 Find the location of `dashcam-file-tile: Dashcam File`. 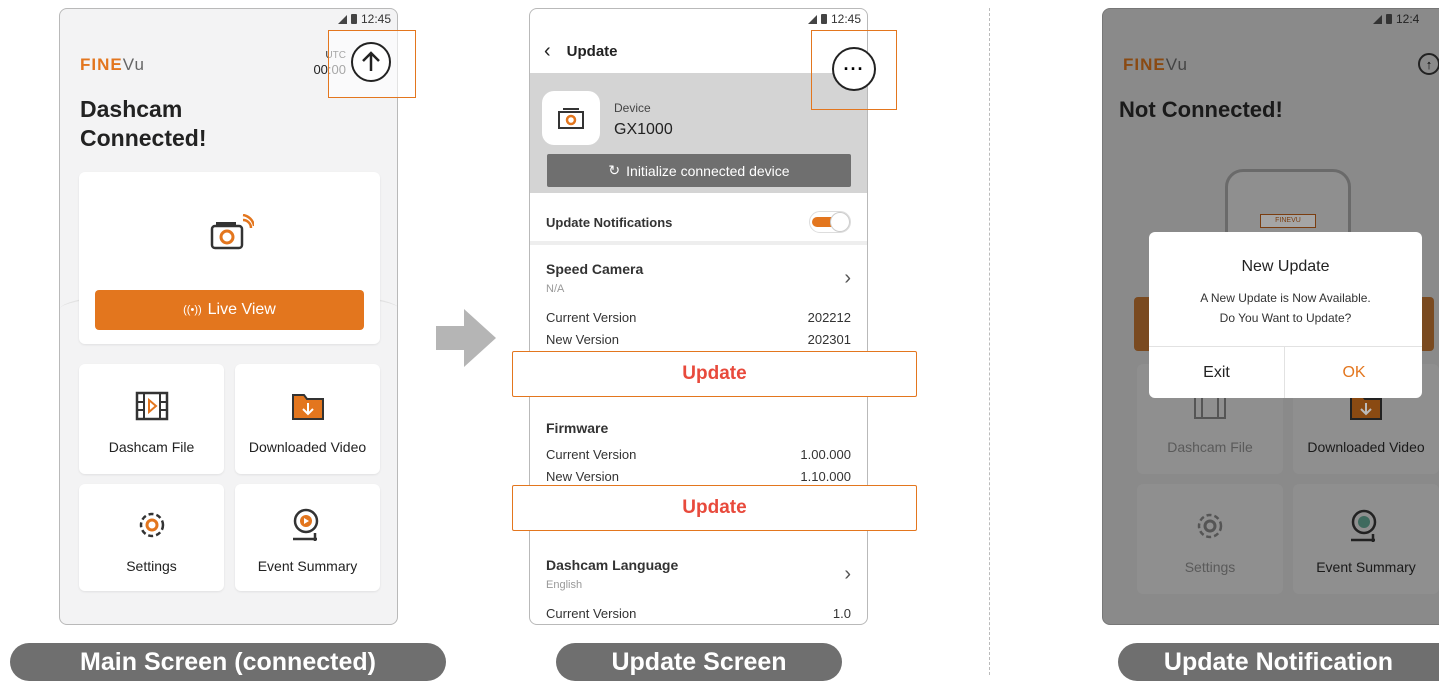

dashcam-file-tile: Dashcam File is located at coordinates (151, 419).